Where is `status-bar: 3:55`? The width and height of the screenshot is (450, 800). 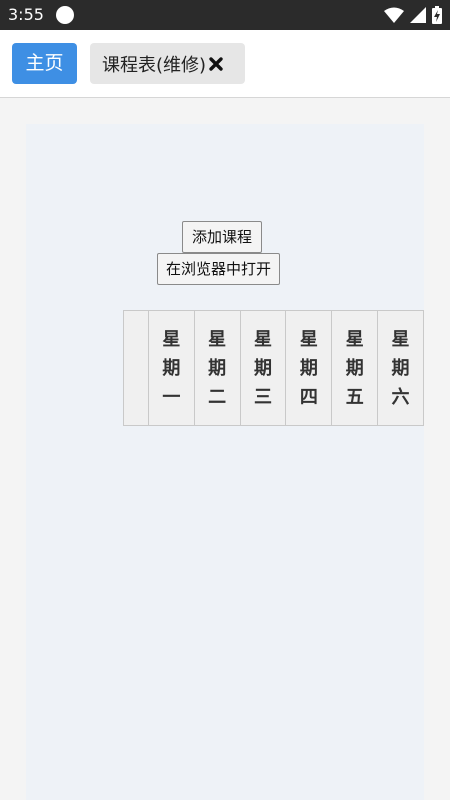
status-bar: 3:55 is located at coordinates (225, 15).